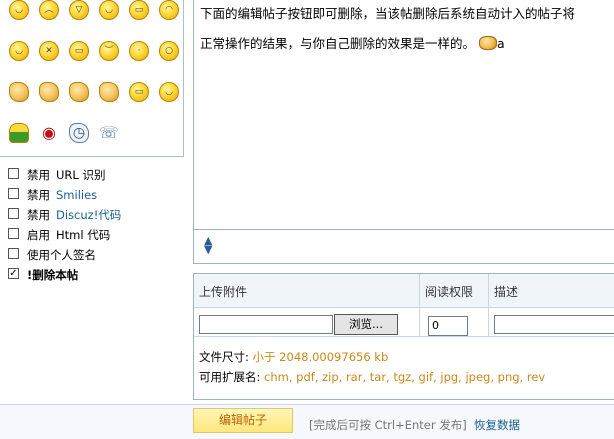 The height and width of the screenshot is (439, 614). Describe the element at coordinates (506, 292) in the screenshot. I see `col-description-header: 描述` at that location.